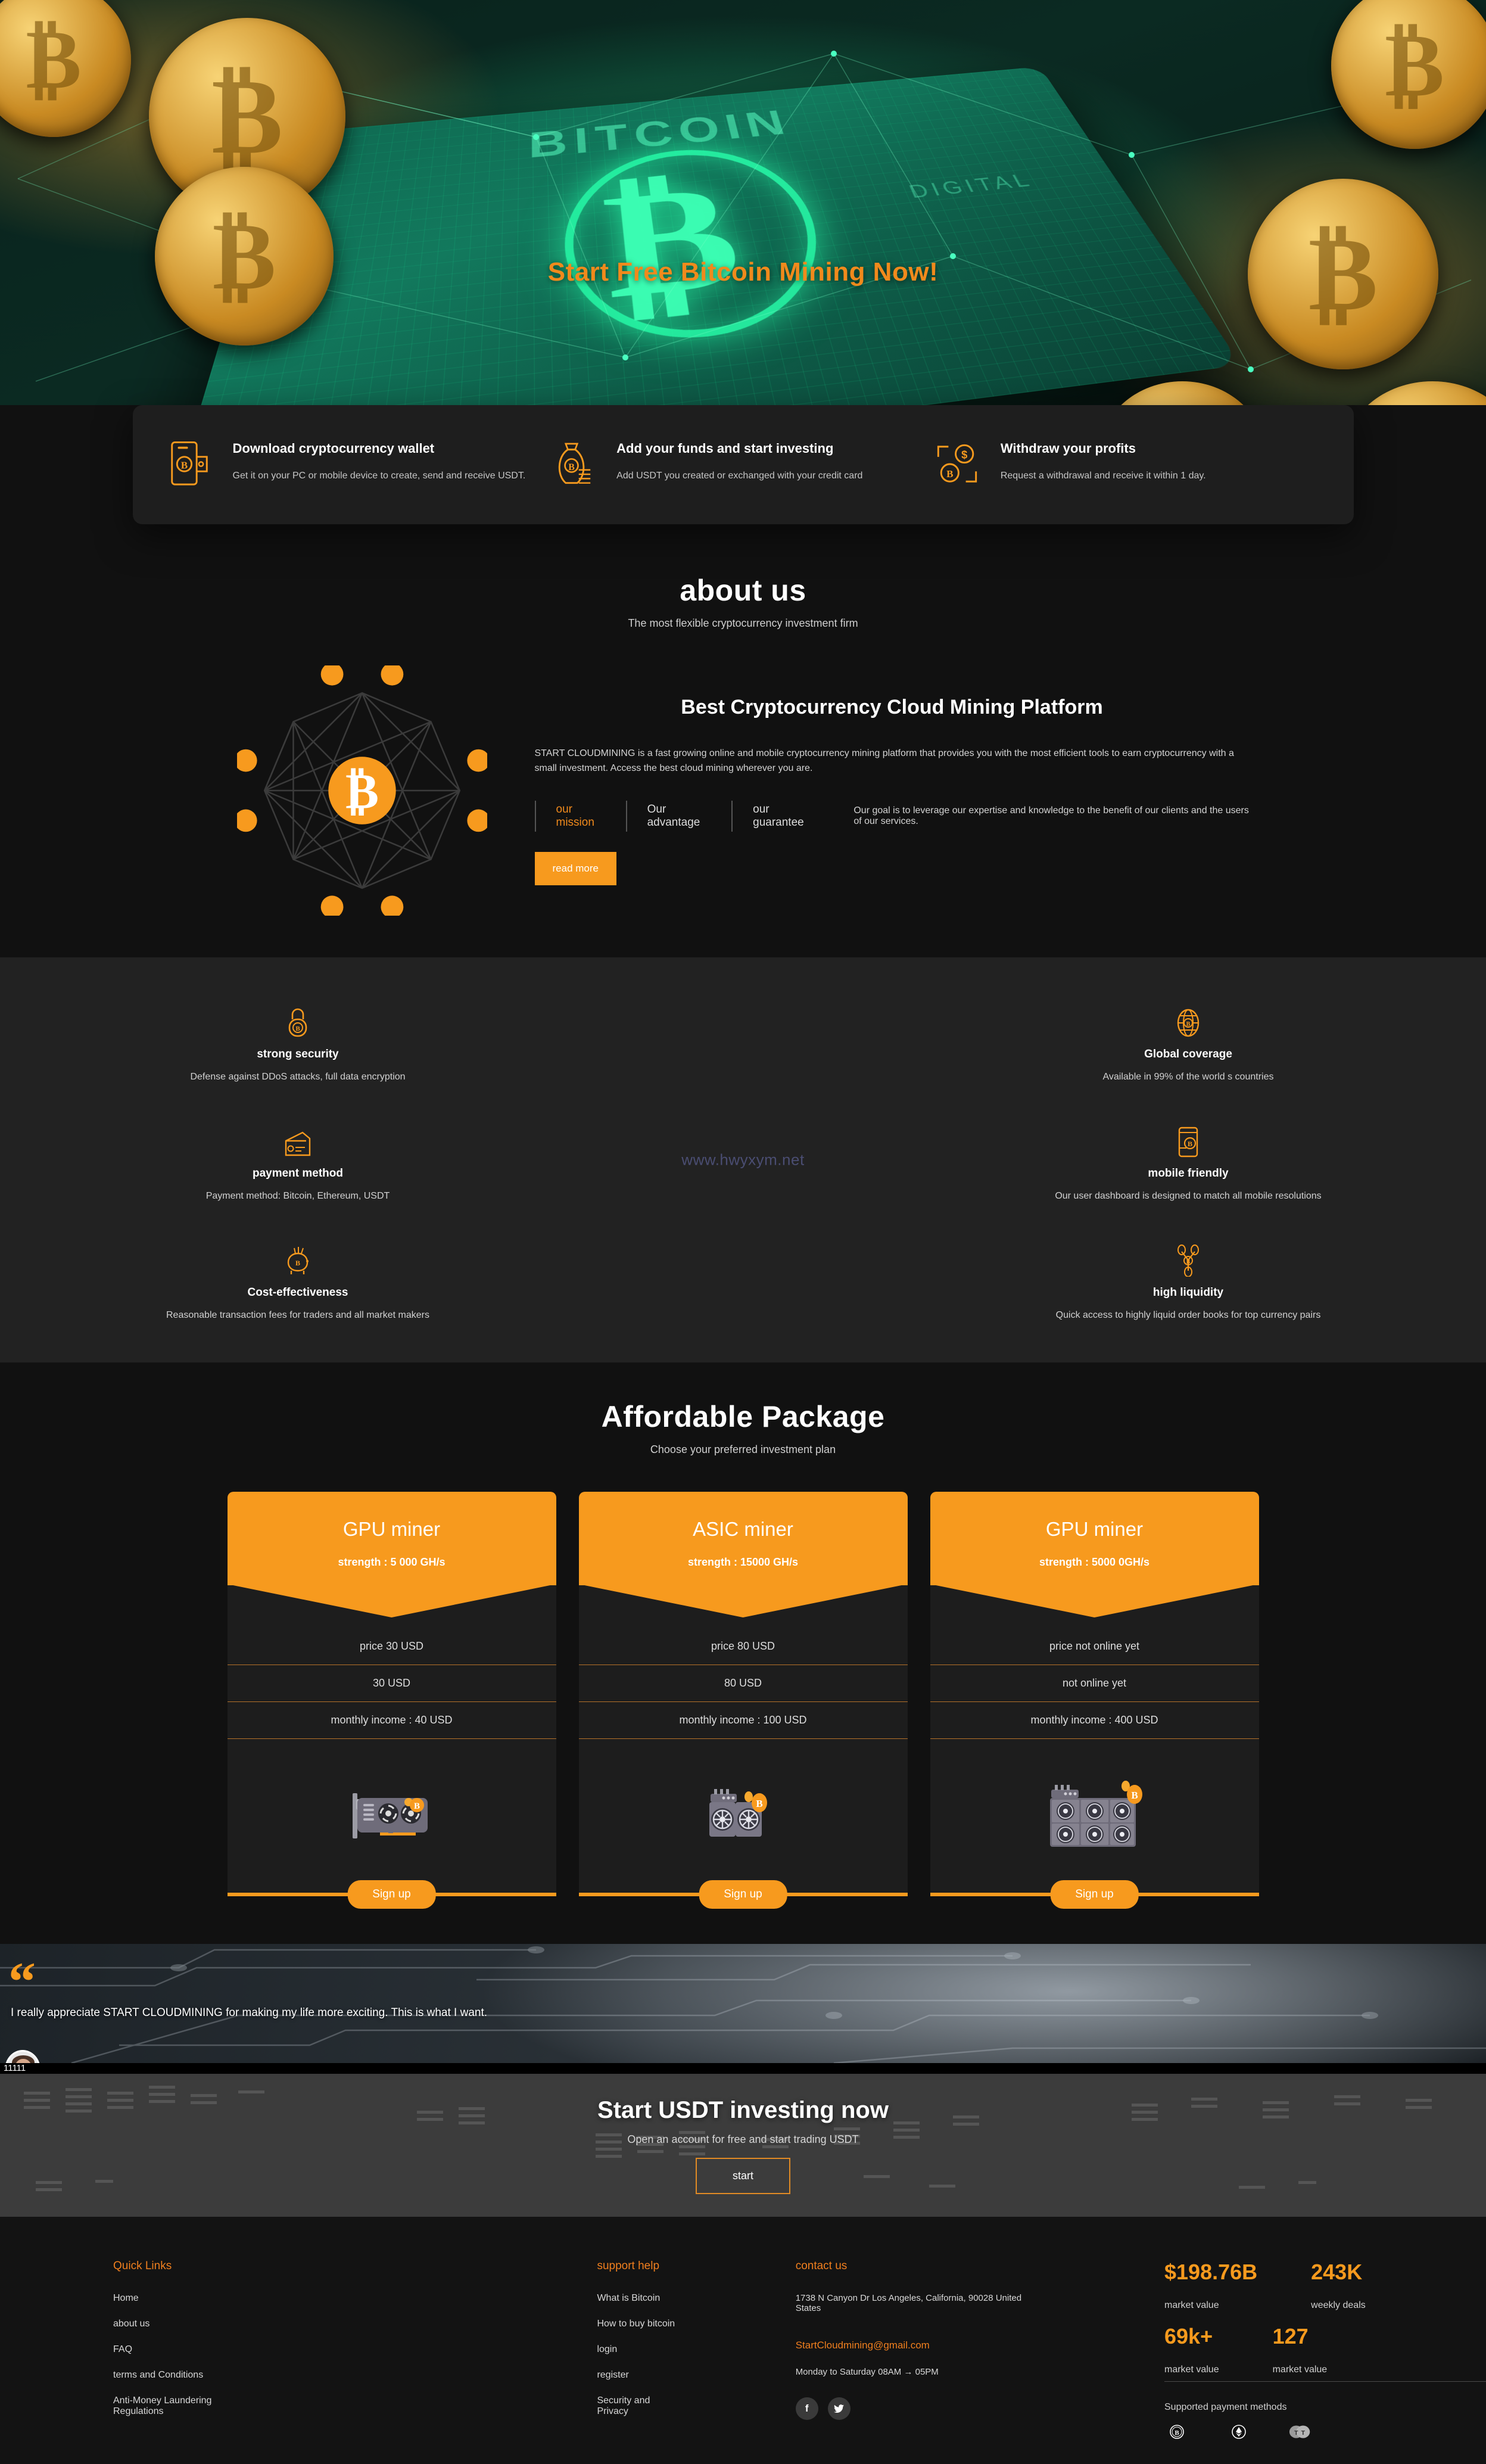 Image resolution: width=1486 pixels, height=2464 pixels. Describe the element at coordinates (1094, 1646) in the screenshot. I see `package-price: price not online yet` at that location.